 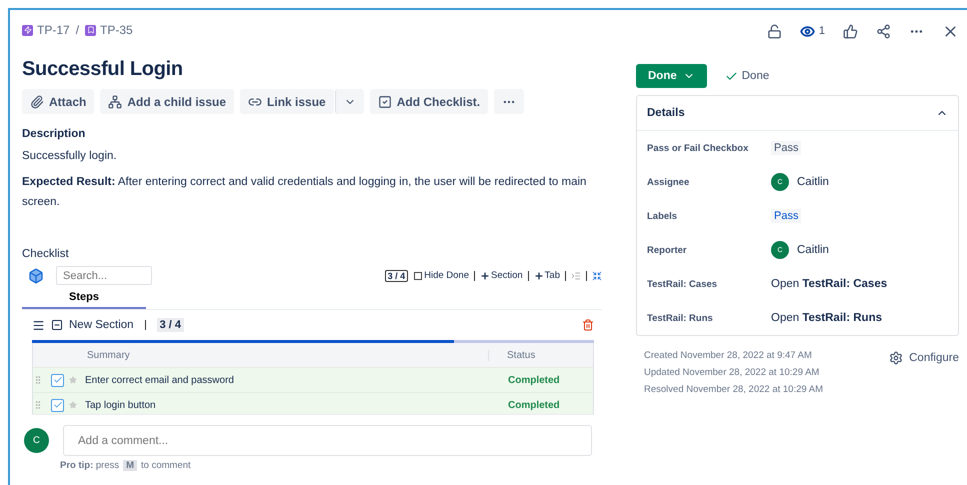 I want to click on field-label: TestRail: Runs, so click(x=680, y=318).